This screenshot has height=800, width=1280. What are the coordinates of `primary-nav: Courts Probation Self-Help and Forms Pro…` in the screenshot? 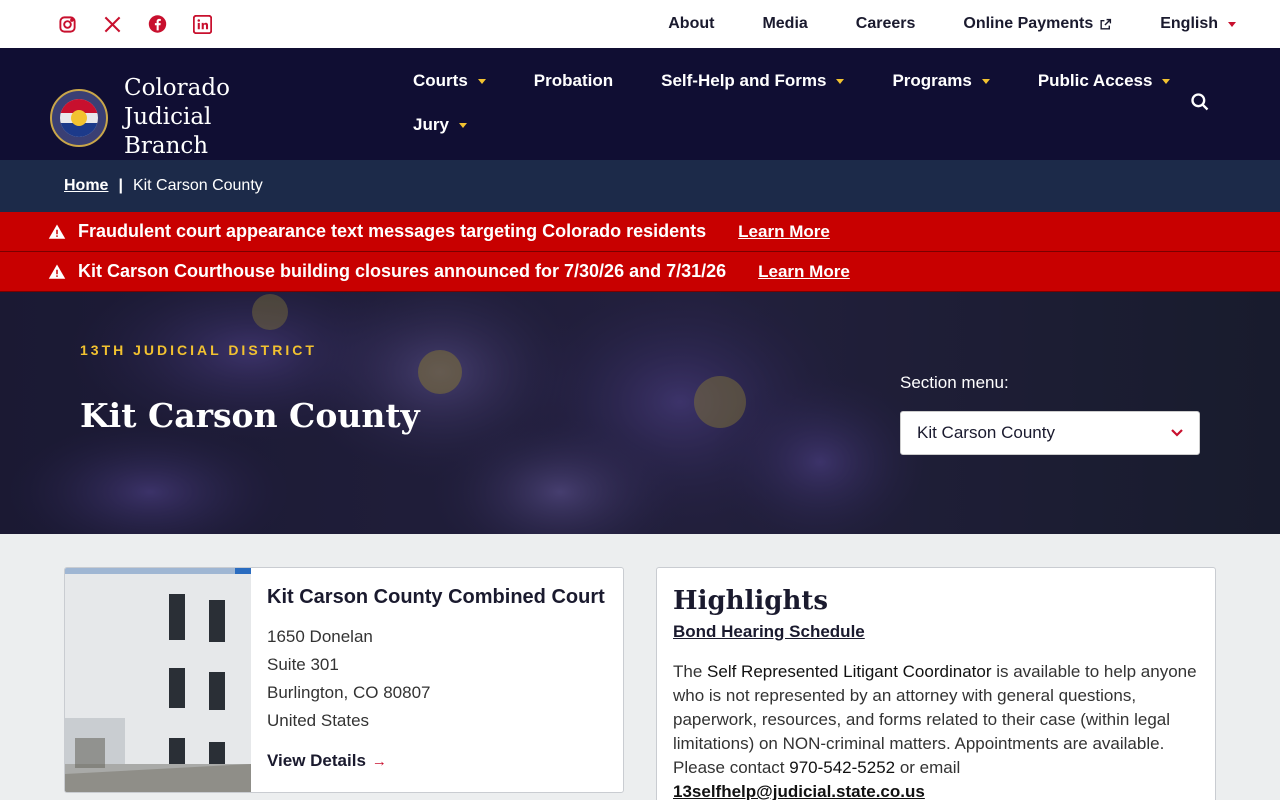 It's located at (792, 114).